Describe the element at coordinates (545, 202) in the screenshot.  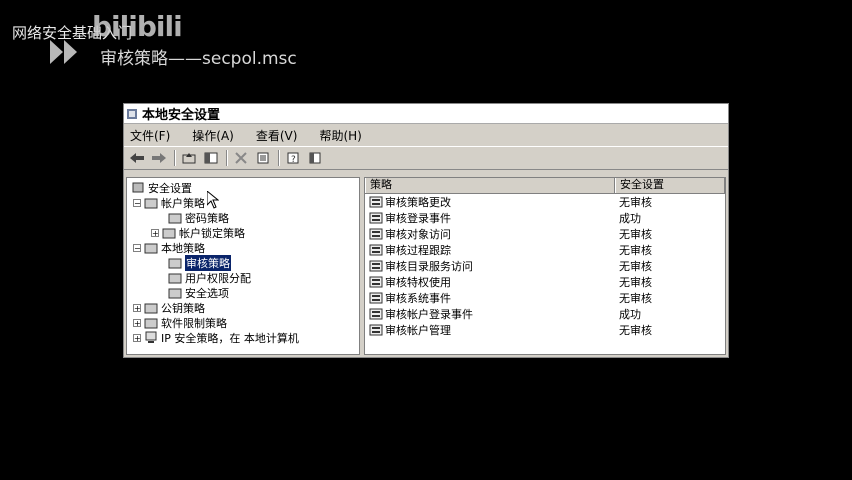
I see `table-row: 审核策略更改 无审核` at that location.